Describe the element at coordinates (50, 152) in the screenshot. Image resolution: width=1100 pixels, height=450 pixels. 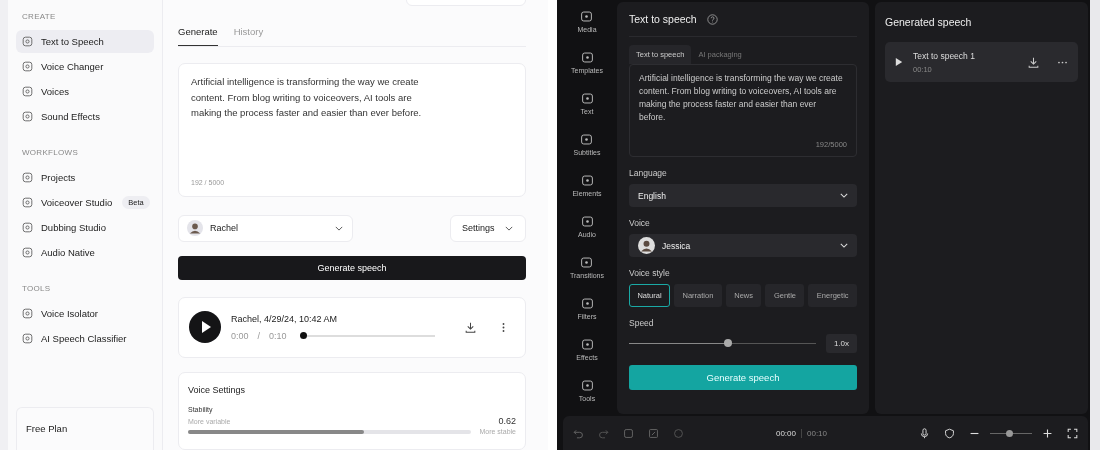
I see `section-heading: WORKFLOWS` at that location.